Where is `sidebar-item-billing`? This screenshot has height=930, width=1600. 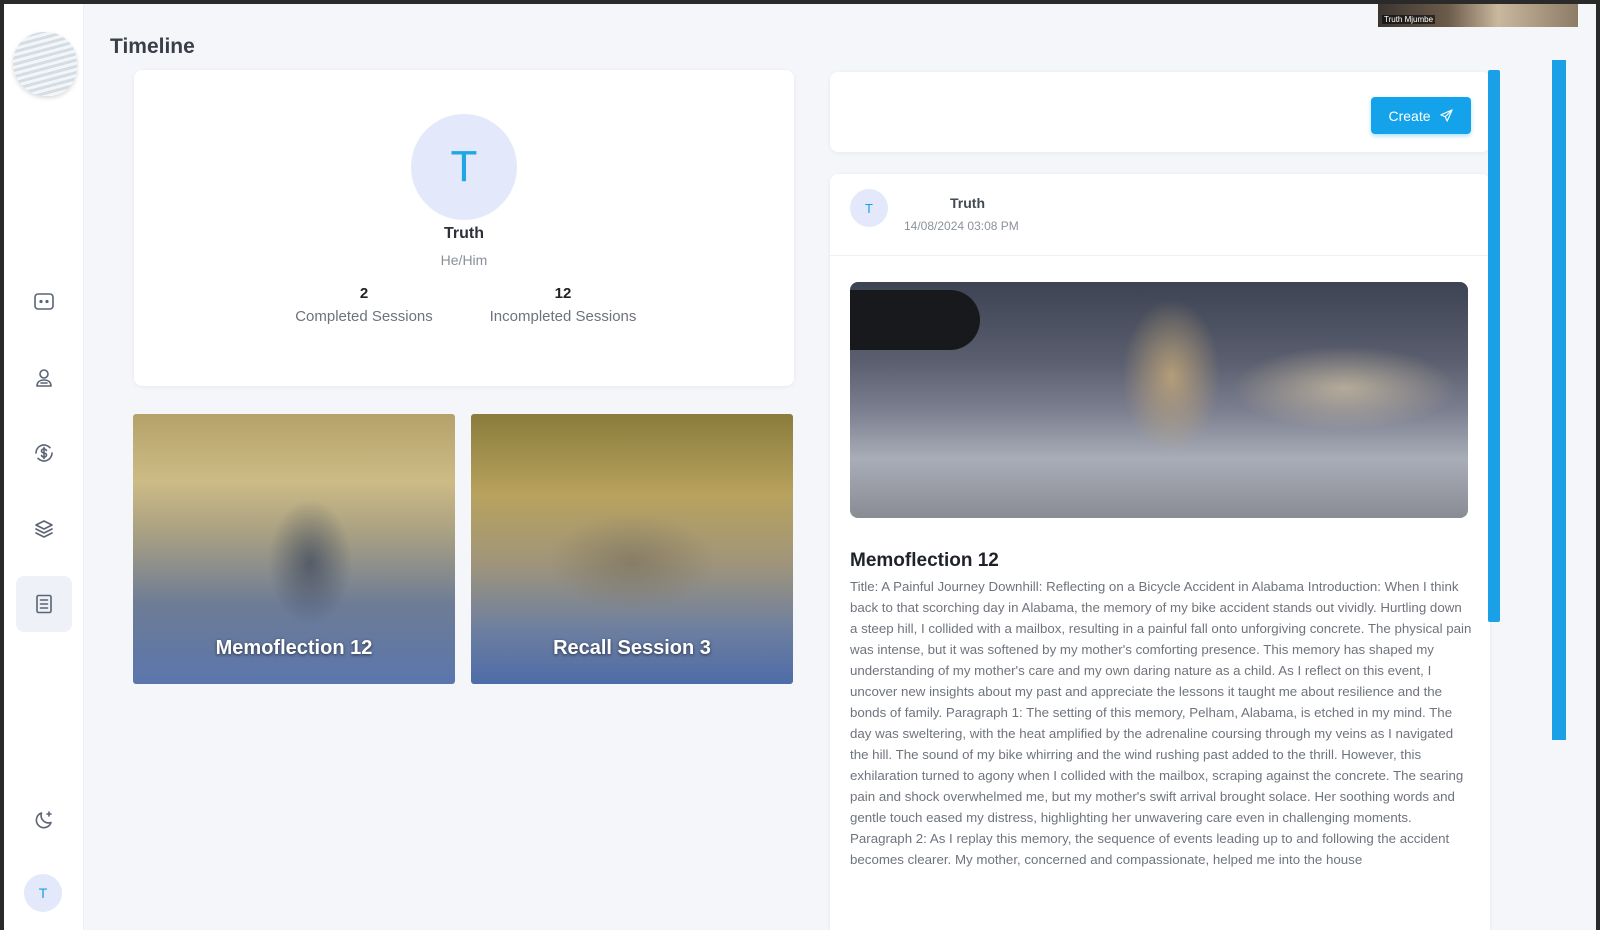 sidebar-item-billing is located at coordinates (44, 453).